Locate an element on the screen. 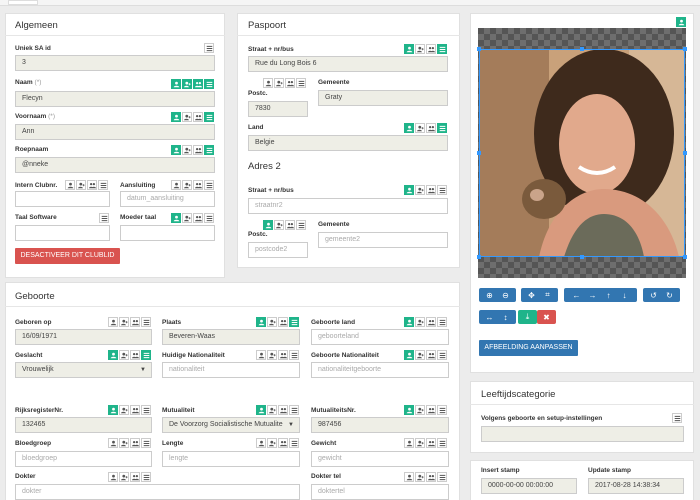 The width and height of the screenshot is (700, 500). zoom-in-icon: ⊕ is located at coordinates (490, 295).